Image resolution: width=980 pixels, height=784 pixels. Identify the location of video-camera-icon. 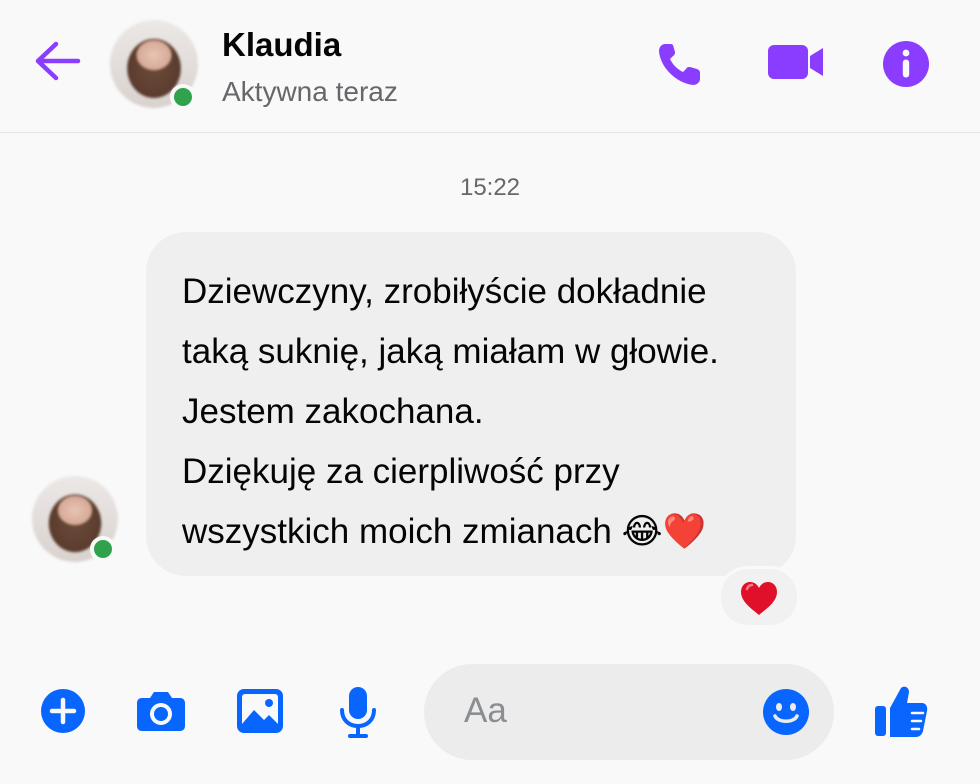
(795, 62).